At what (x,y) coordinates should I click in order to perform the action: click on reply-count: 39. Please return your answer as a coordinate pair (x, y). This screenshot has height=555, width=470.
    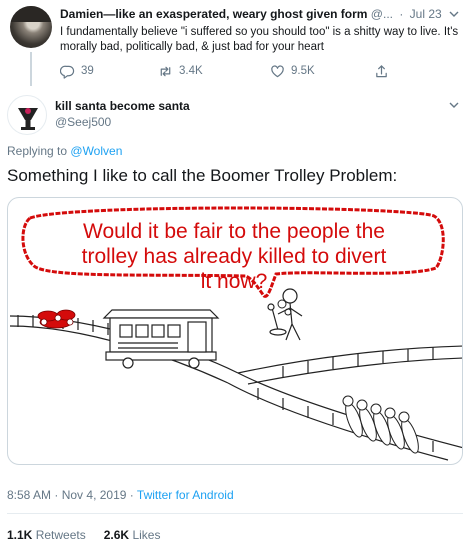
    Looking at the image, I should click on (87, 71).